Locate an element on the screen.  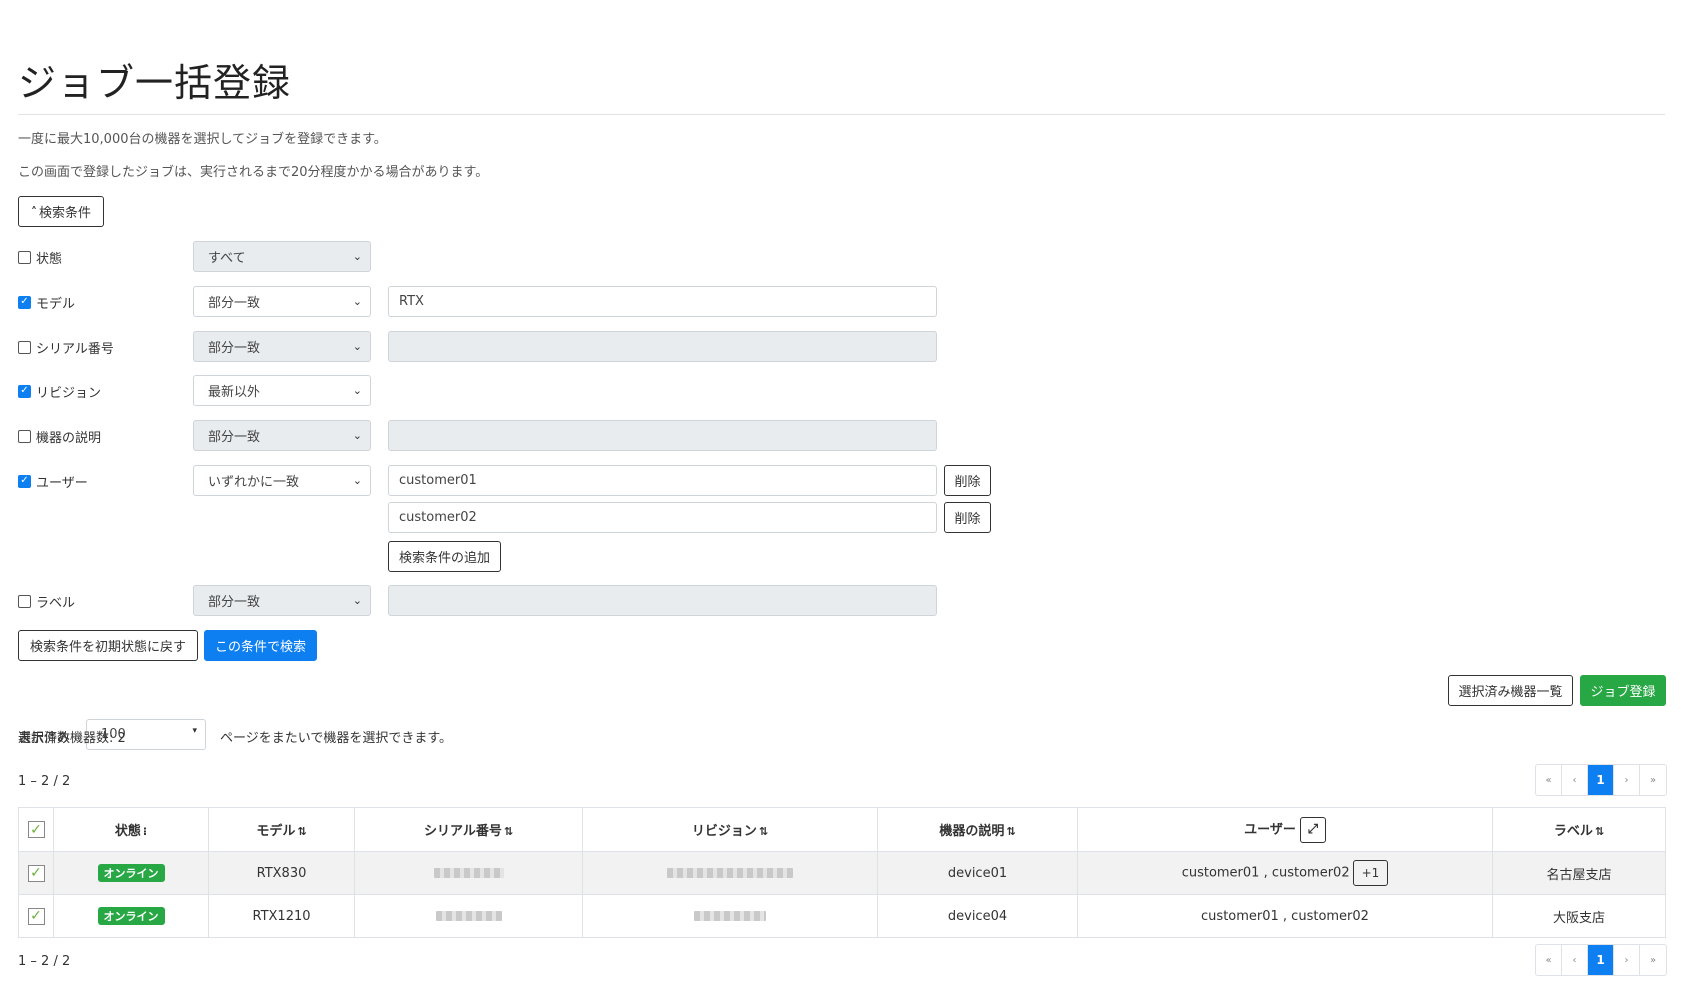
register-job-button: ジョブ登録 is located at coordinates (1623, 690).